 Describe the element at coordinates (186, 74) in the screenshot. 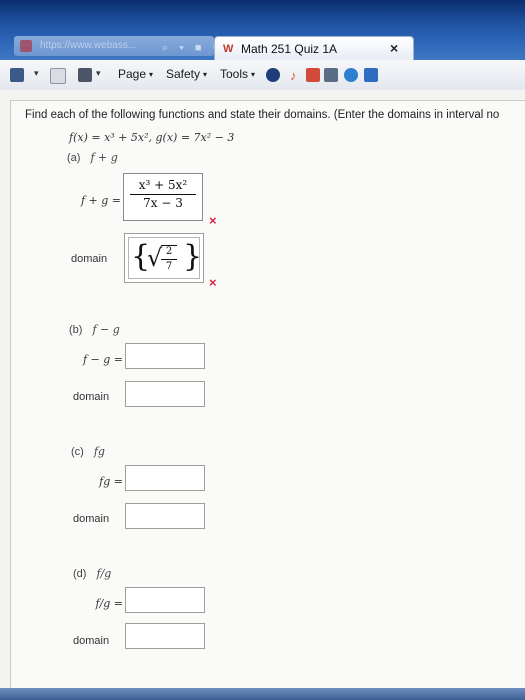

I see `safety-menu: Safety ▾` at that location.